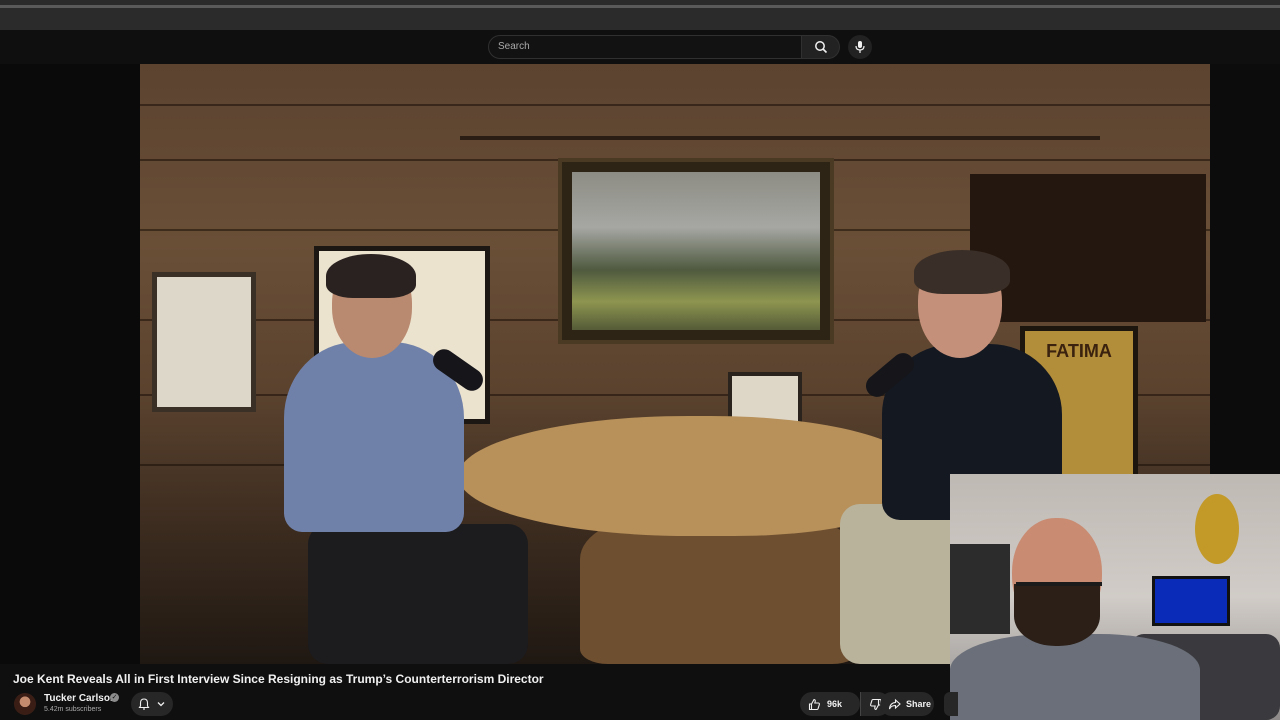  Describe the element at coordinates (1059, 576) in the screenshot. I see `streamer-glasses` at that location.